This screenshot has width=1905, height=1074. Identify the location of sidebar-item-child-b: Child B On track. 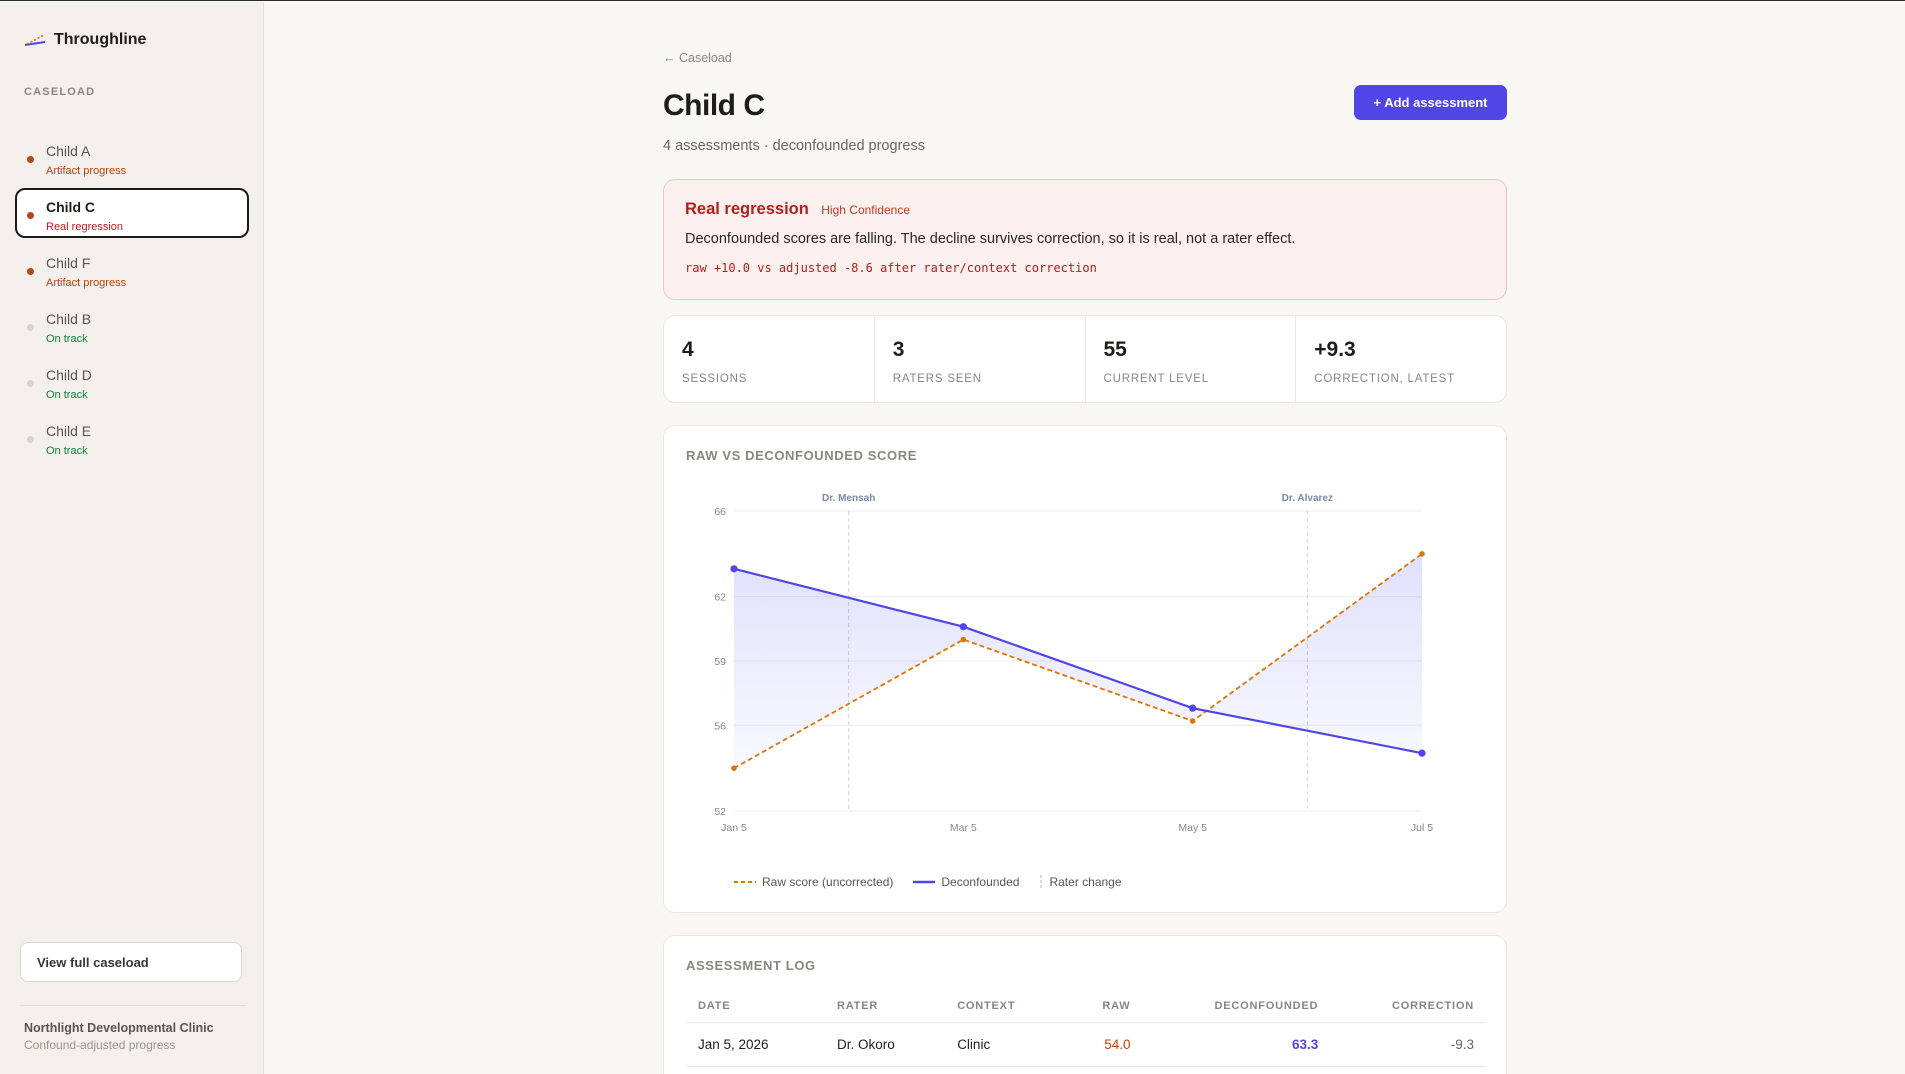
(132, 325).